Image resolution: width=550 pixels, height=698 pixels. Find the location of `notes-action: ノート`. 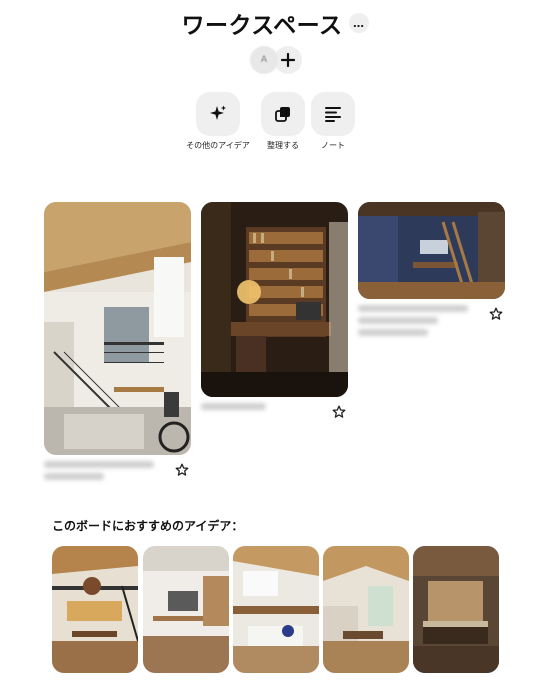

notes-action: ノート is located at coordinates (333, 121).